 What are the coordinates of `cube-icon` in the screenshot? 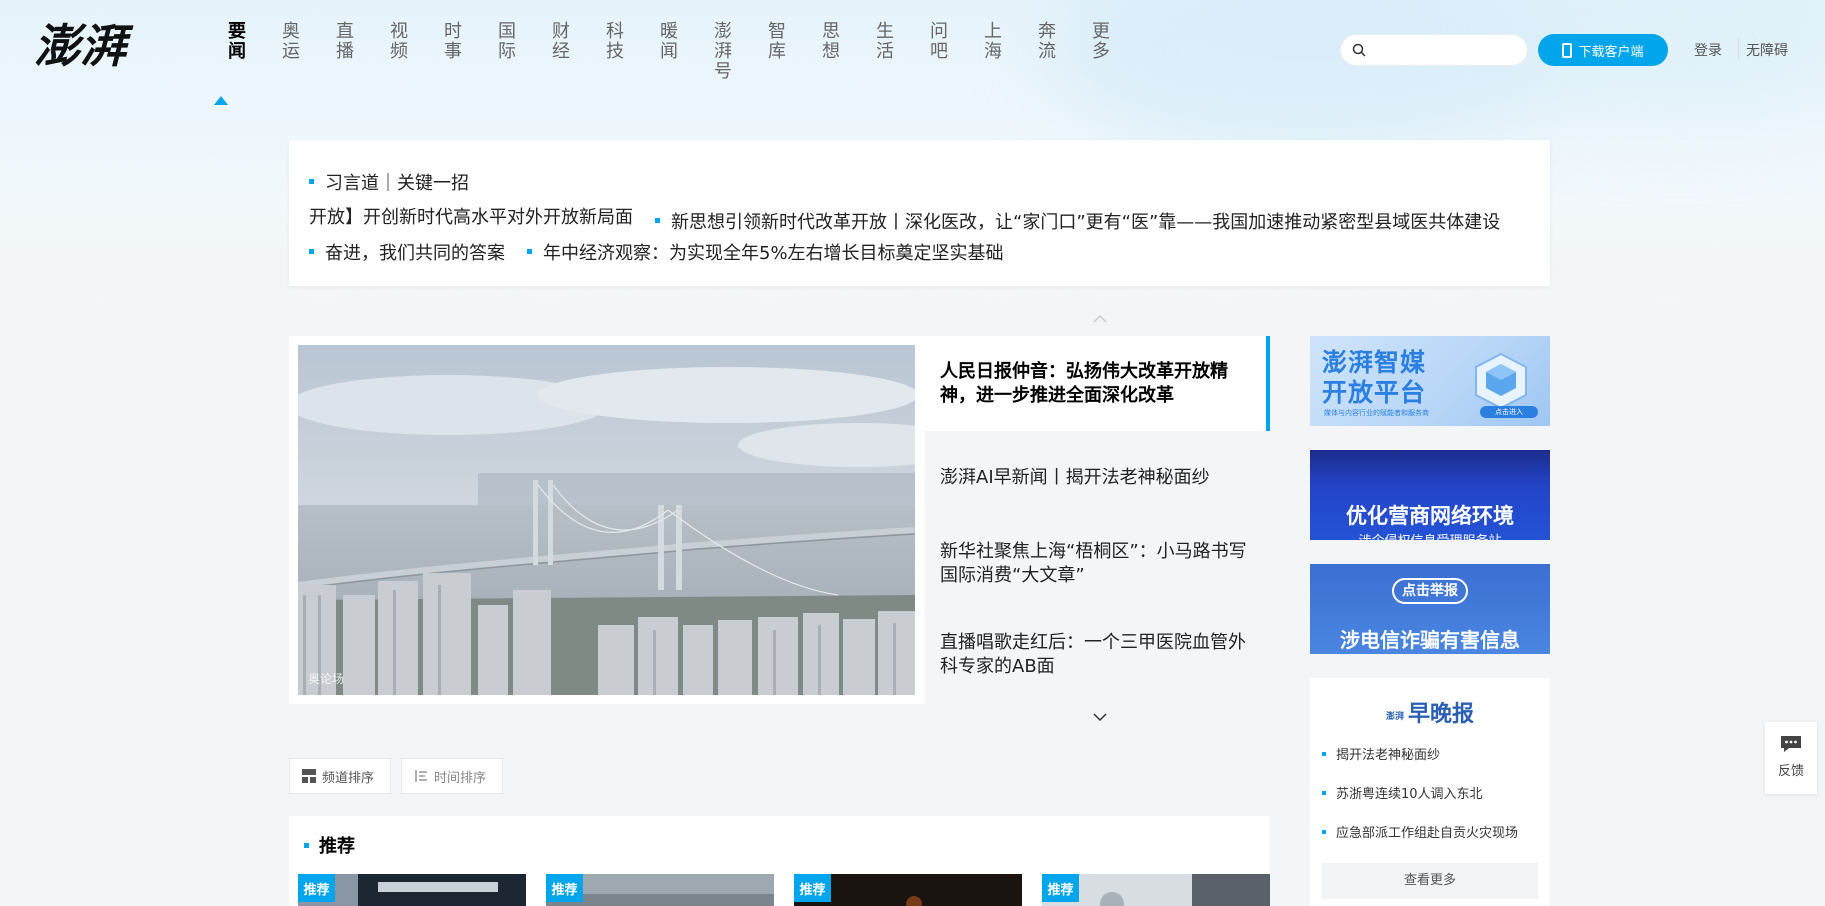 It's located at (1501, 381).